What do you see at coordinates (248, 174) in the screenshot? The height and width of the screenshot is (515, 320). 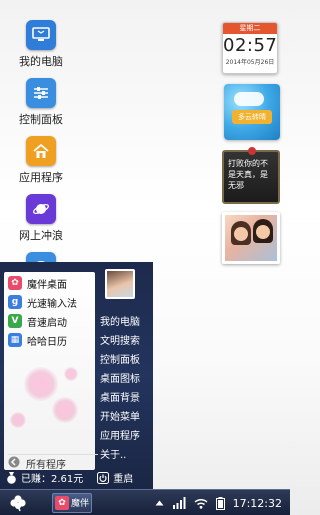 I see `note-text: 打败你的不是天真，是无邪` at bounding box center [248, 174].